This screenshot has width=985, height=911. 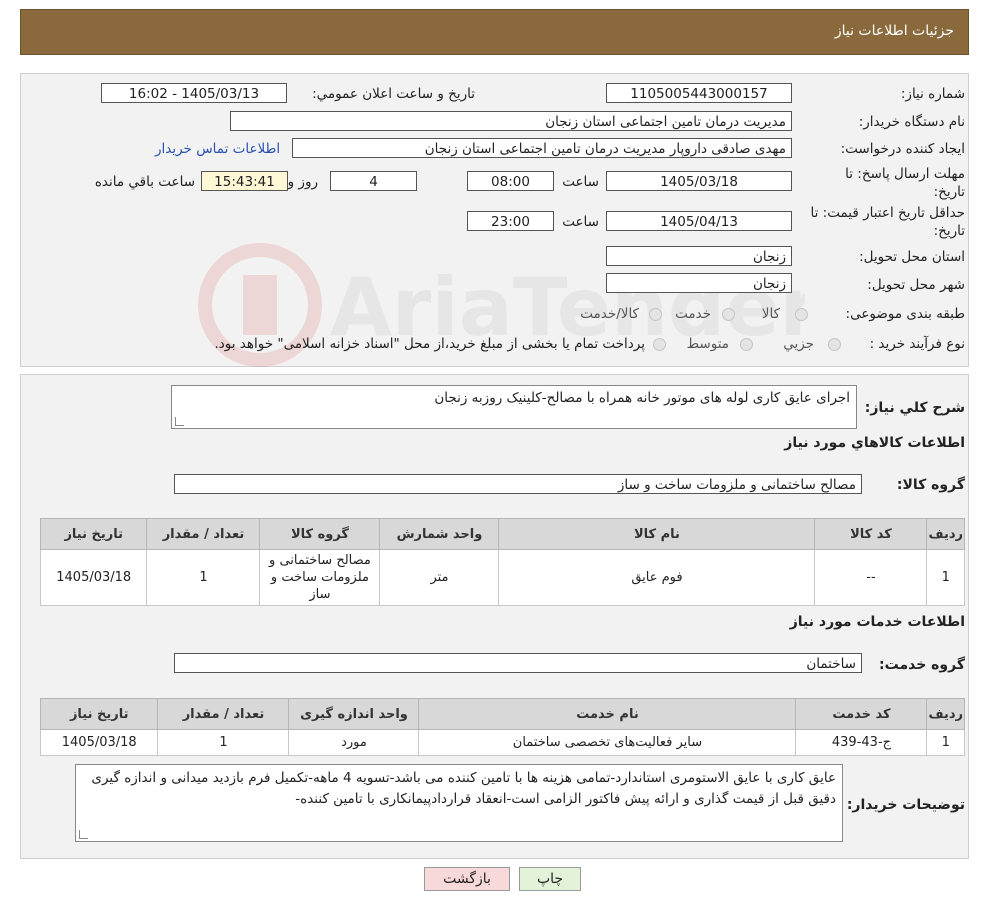 I want to click on category-option-goods: کالا, so click(x=770, y=314).